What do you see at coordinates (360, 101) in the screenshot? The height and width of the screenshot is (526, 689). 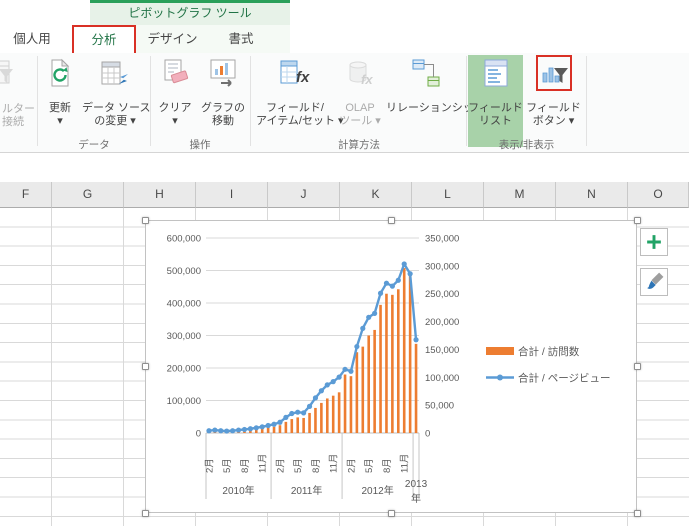 I see `olap-tools-button: fx OLAP ツール ▾` at bounding box center [360, 101].